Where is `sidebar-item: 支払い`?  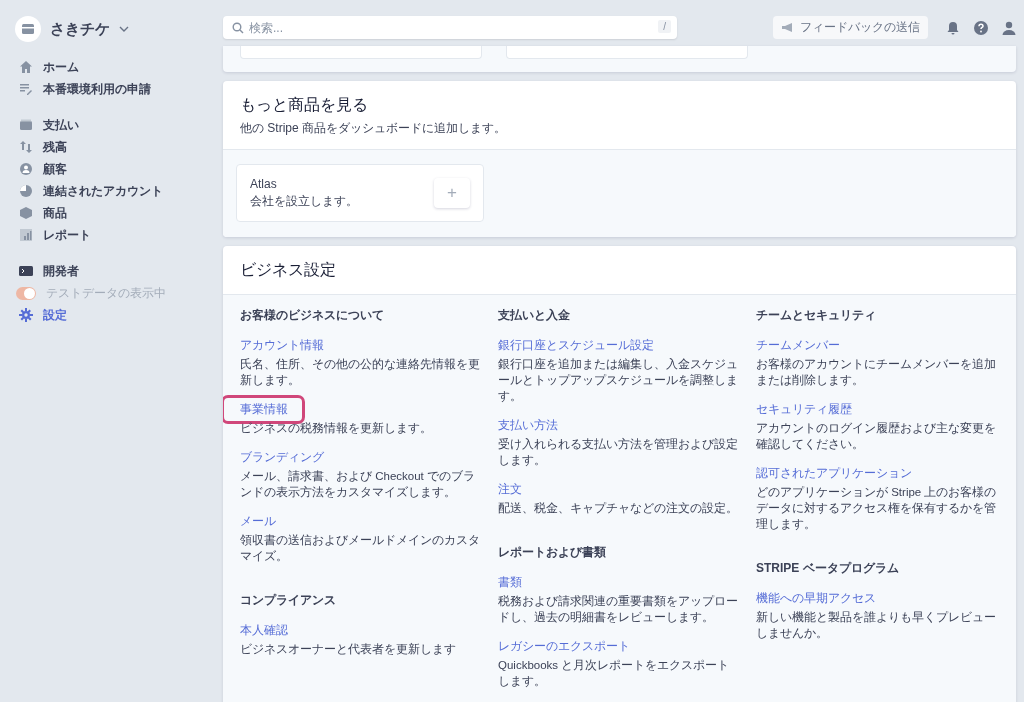
sidebar-item: 支払い is located at coordinates (61, 125).